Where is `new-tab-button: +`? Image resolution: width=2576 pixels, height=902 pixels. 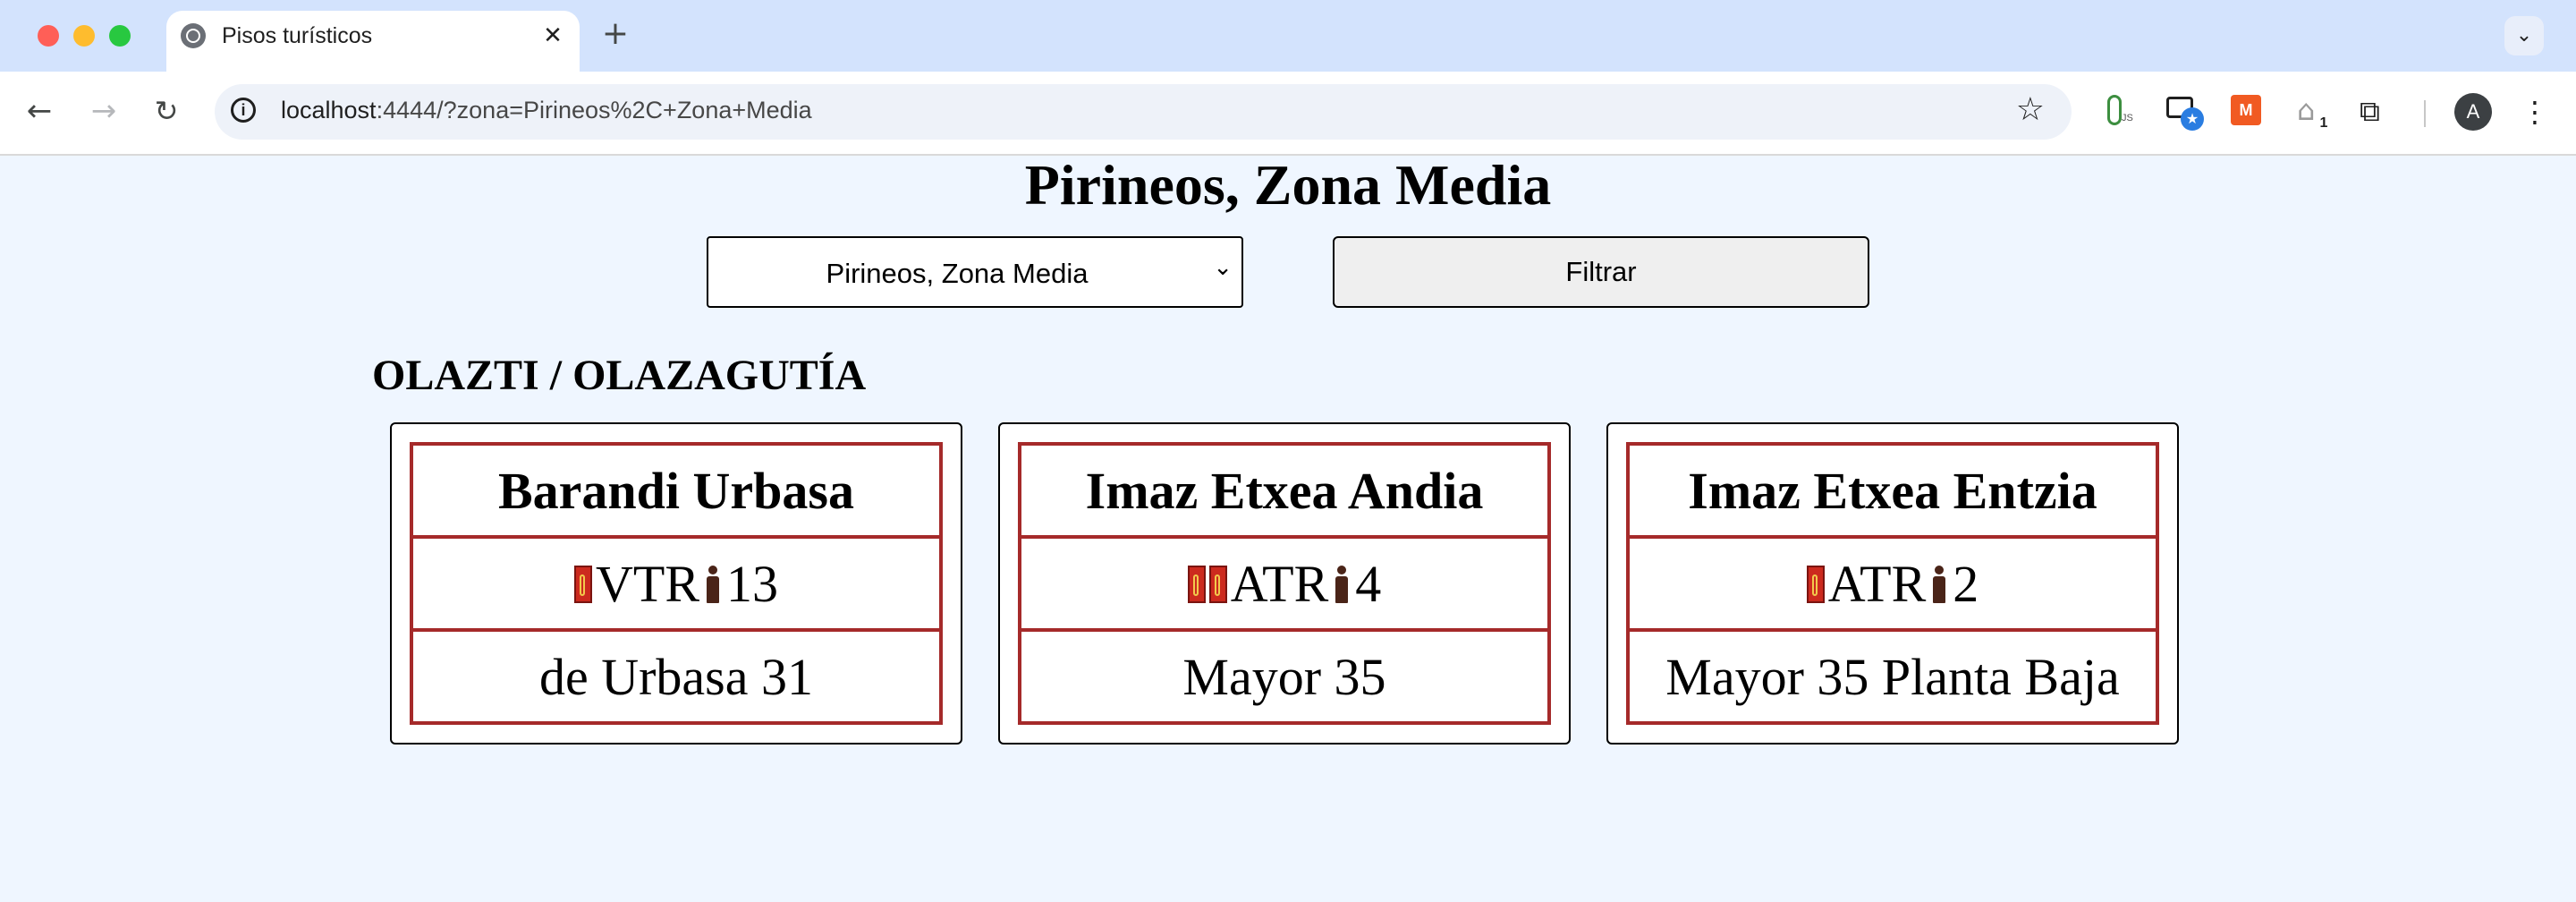 new-tab-button: + is located at coordinates (615, 34).